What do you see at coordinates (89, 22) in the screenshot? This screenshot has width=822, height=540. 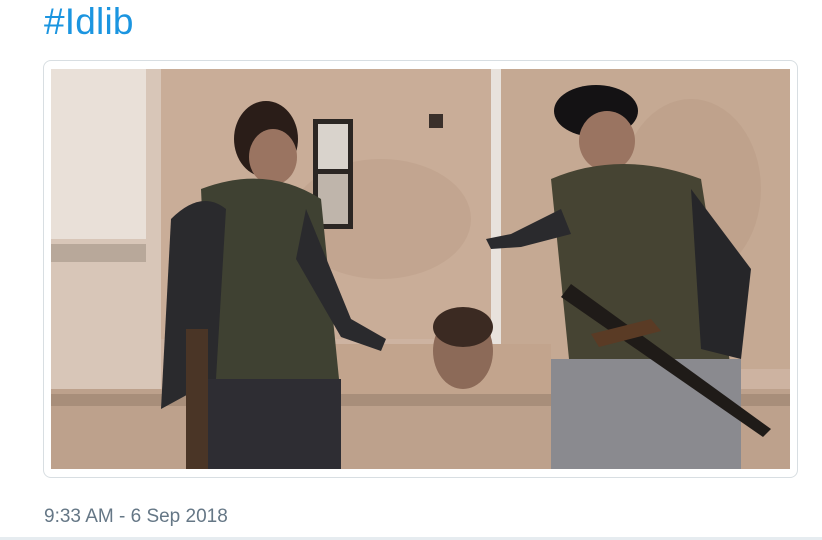 I see `hashtag-link: #Idlib` at bounding box center [89, 22].